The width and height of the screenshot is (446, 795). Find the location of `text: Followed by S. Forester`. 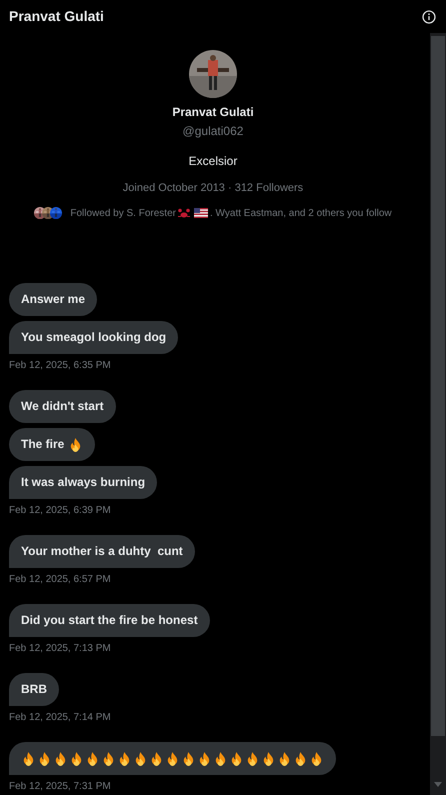

text: Followed by S. Forester is located at coordinates (123, 213).